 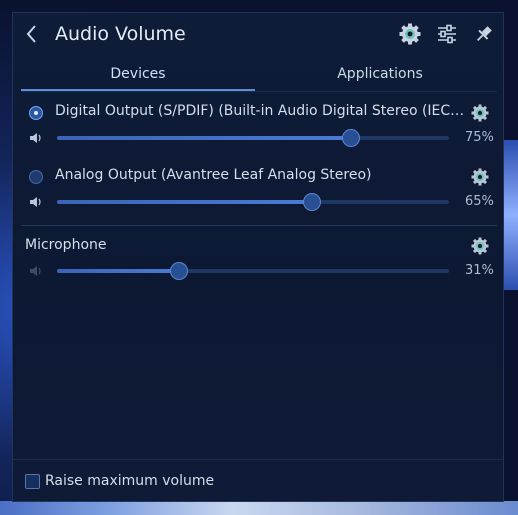 I want to click on tab-applications: Applications, so click(x=380, y=76).